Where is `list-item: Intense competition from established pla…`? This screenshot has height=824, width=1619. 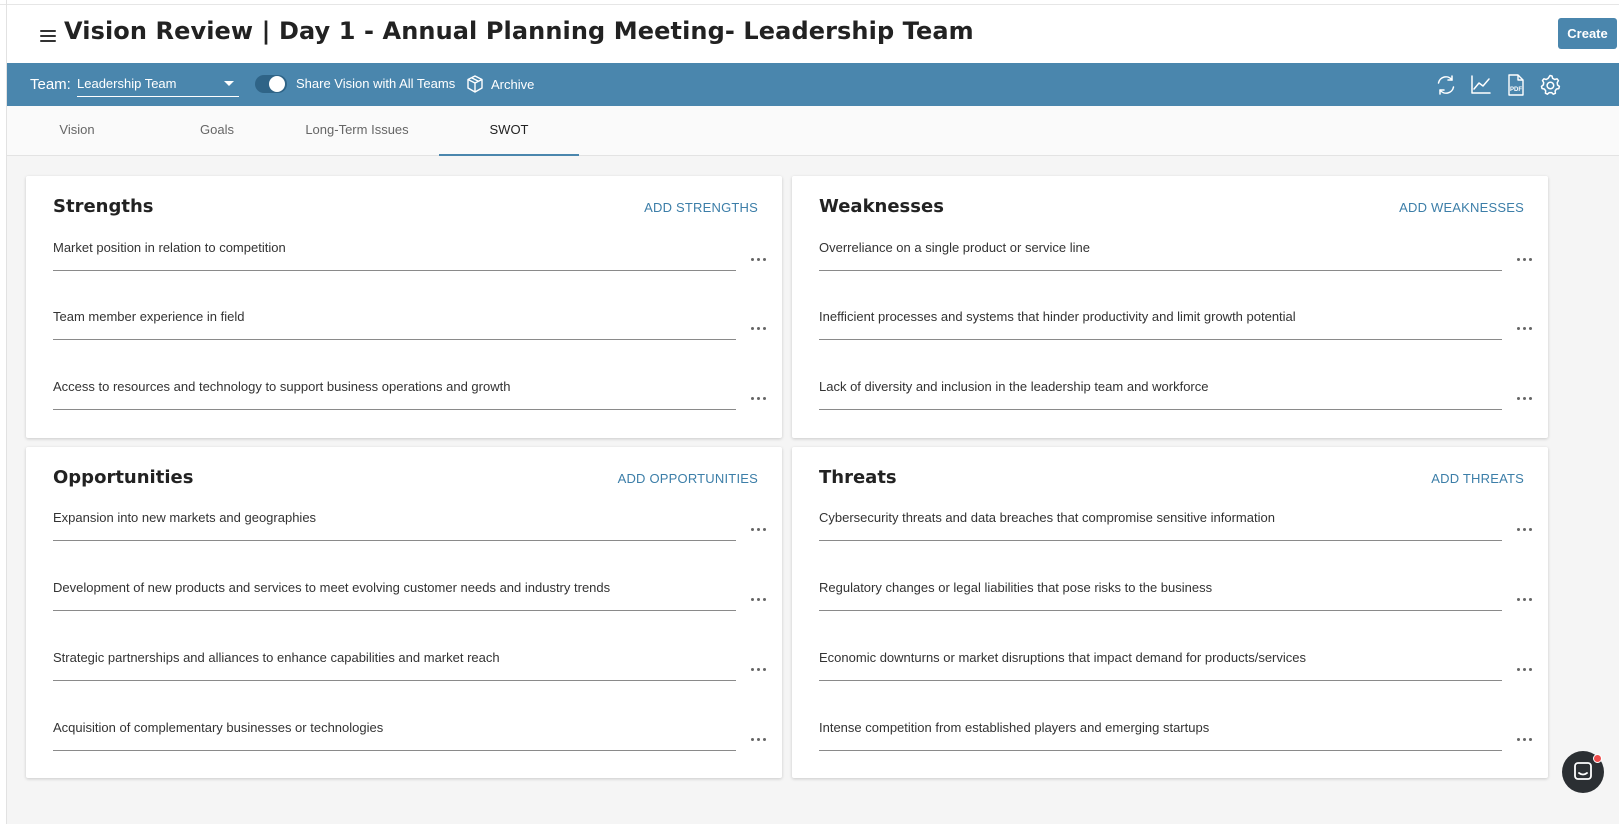 list-item: Intense competition from established pla… is located at coordinates (1180, 750).